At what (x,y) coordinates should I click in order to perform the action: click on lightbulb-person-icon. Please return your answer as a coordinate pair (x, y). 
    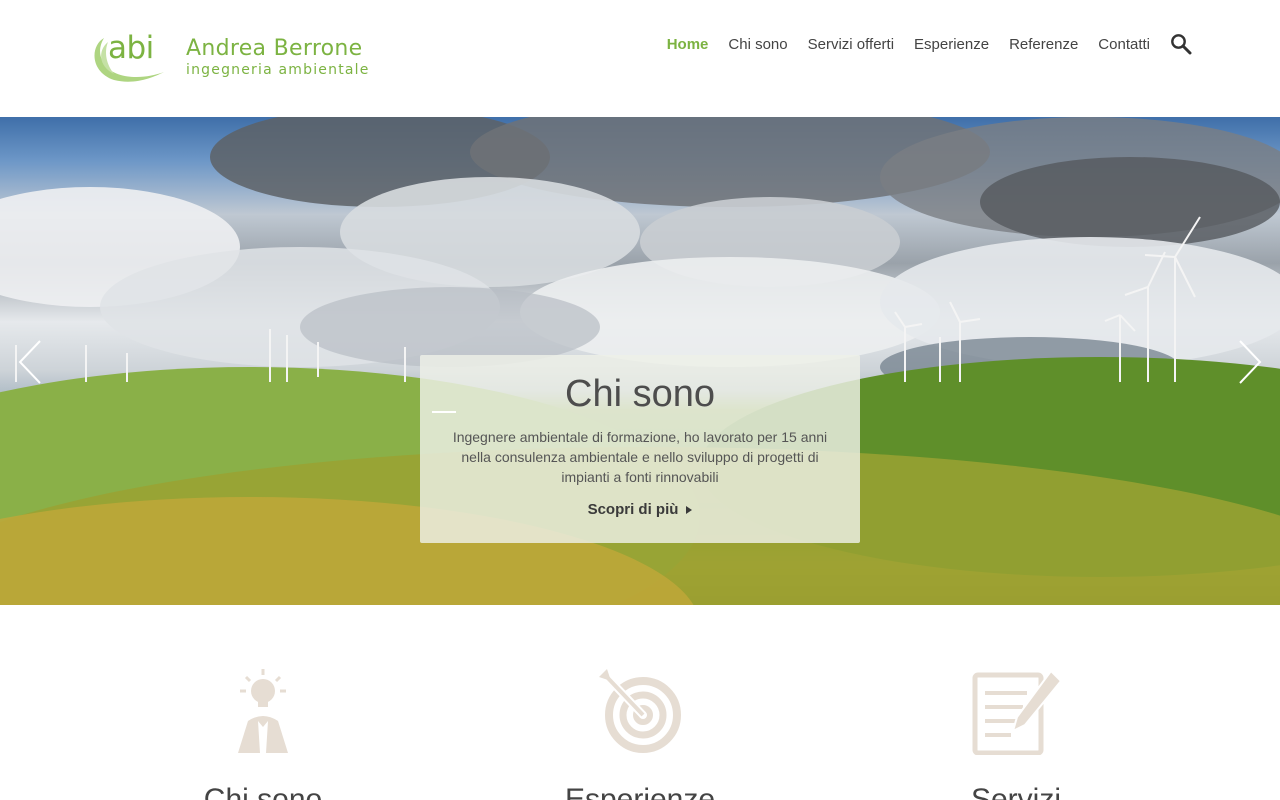
    Looking at the image, I should click on (263, 711).